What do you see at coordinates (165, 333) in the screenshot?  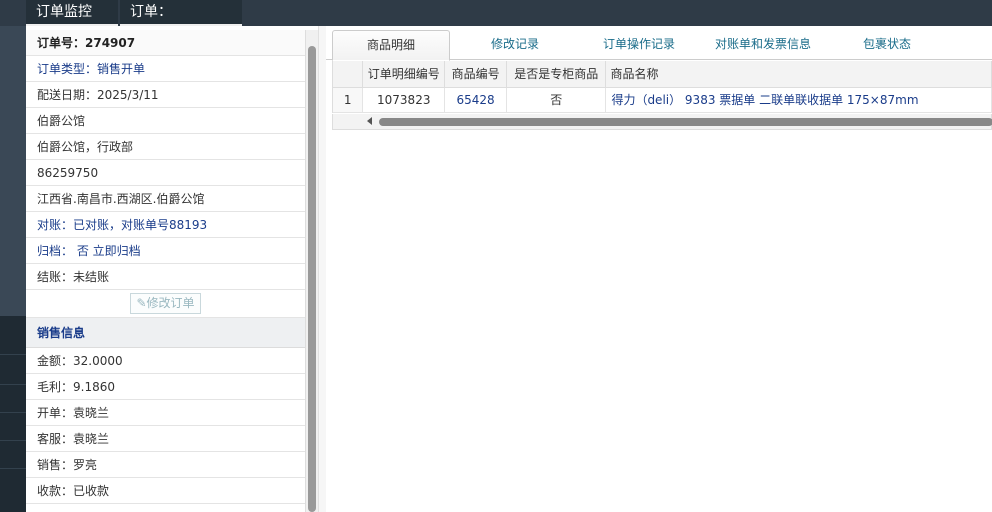 I see `sales-info-header: 销售信息` at bounding box center [165, 333].